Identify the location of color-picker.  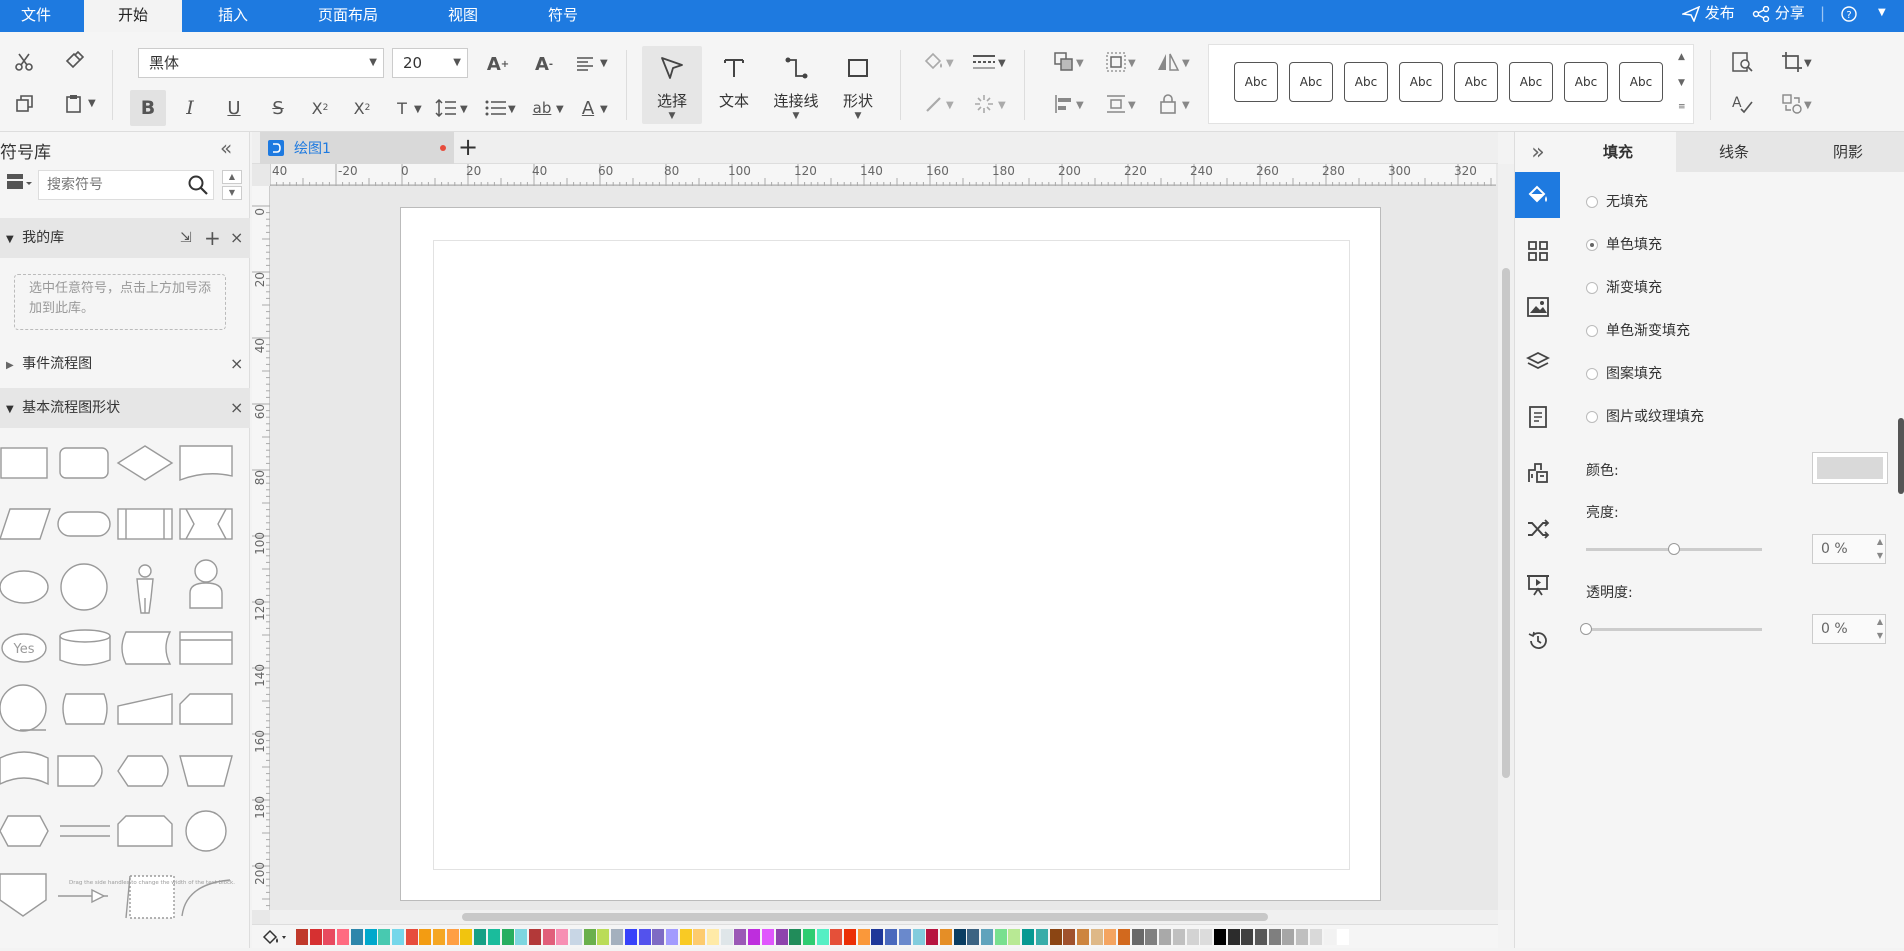
(1850, 468).